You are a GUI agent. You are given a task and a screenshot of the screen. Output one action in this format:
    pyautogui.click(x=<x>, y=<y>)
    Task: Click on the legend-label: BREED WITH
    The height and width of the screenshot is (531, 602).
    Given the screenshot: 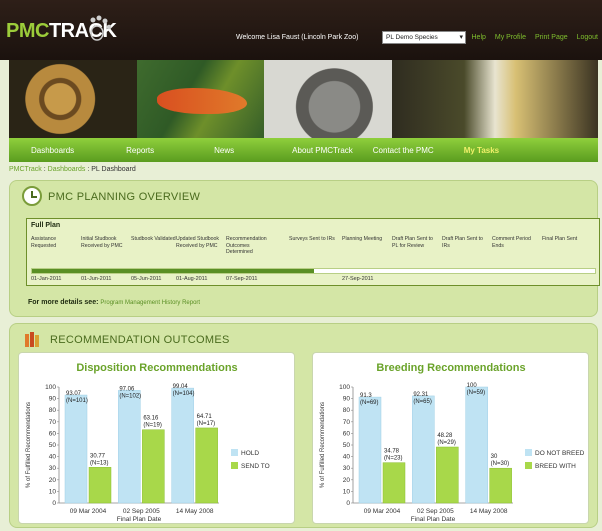 What is the action you would take?
    pyautogui.click(x=555, y=466)
    